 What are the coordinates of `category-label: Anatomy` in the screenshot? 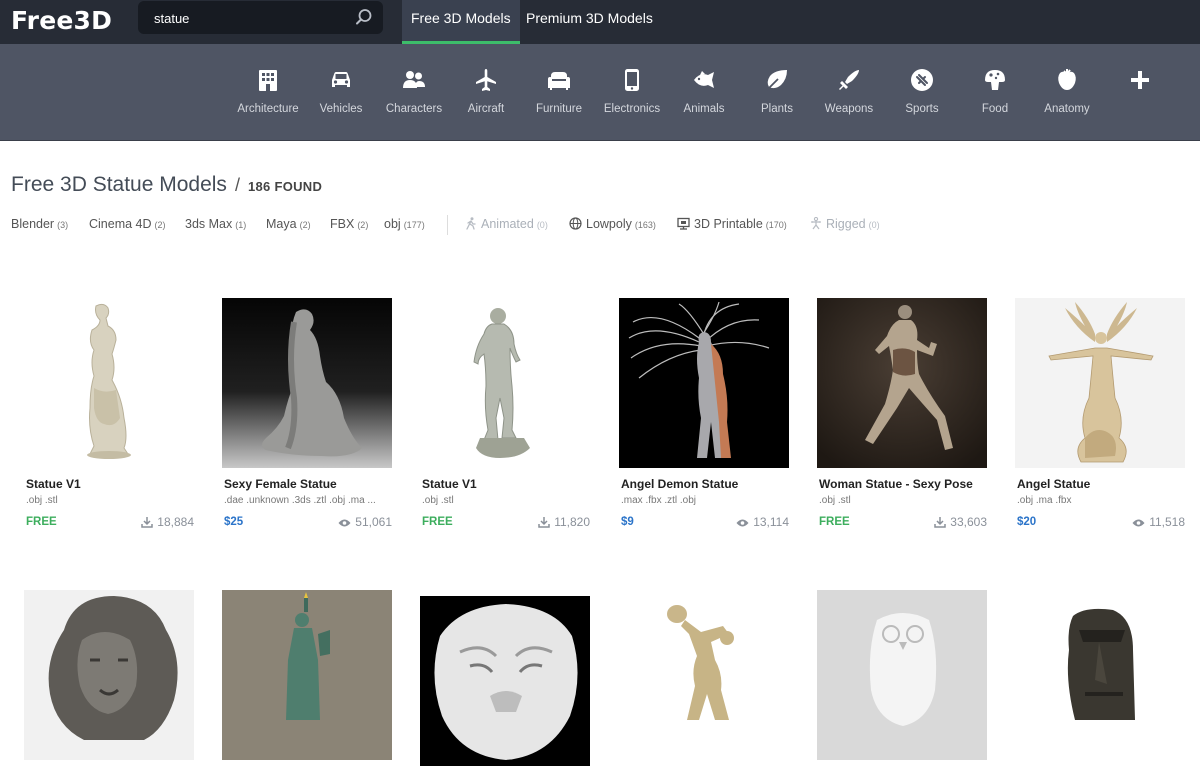 It's located at (1067, 109).